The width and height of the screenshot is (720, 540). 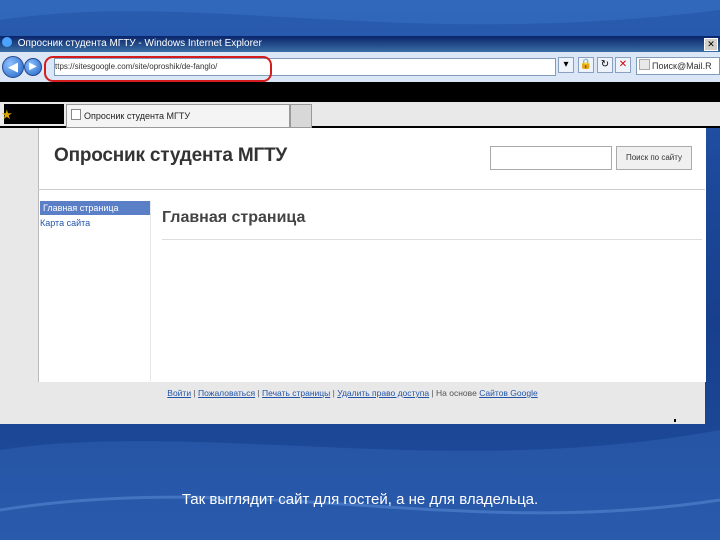 I want to click on stop-icon: ✕, so click(x=623, y=65).